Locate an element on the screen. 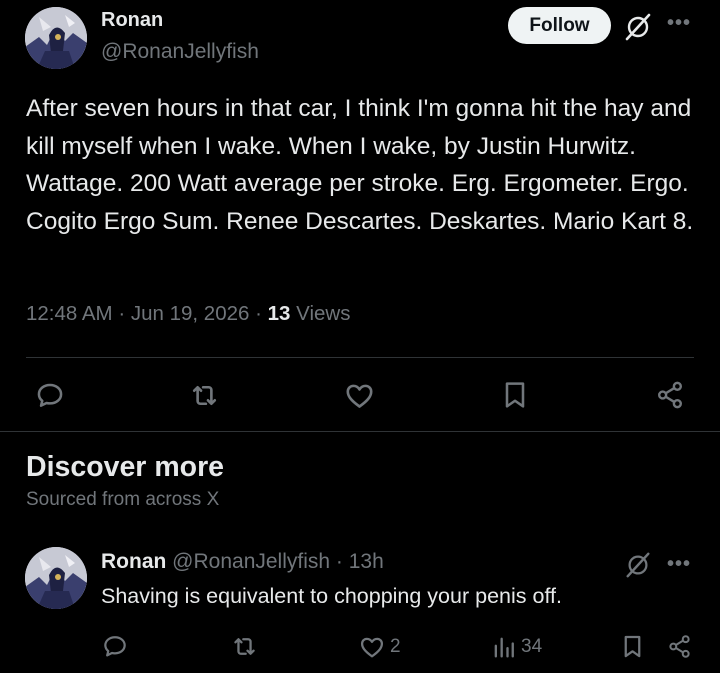  view-count: 34 is located at coordinates (532, 646).